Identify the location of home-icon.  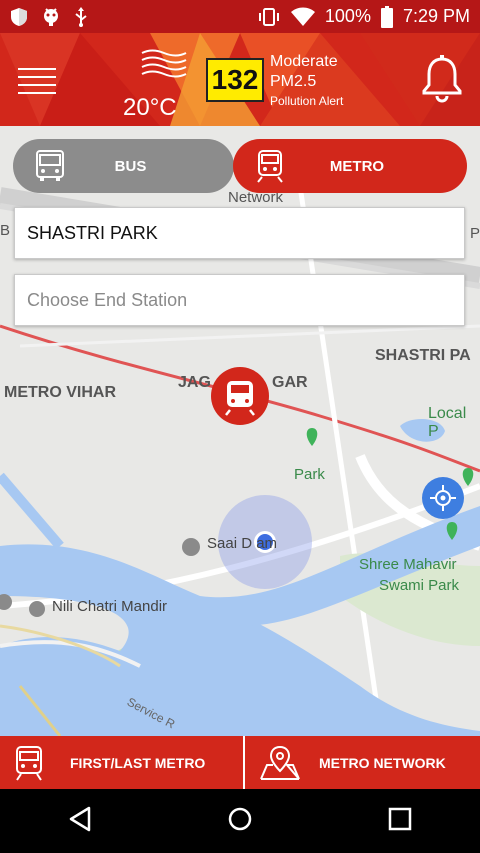
(240, 818).